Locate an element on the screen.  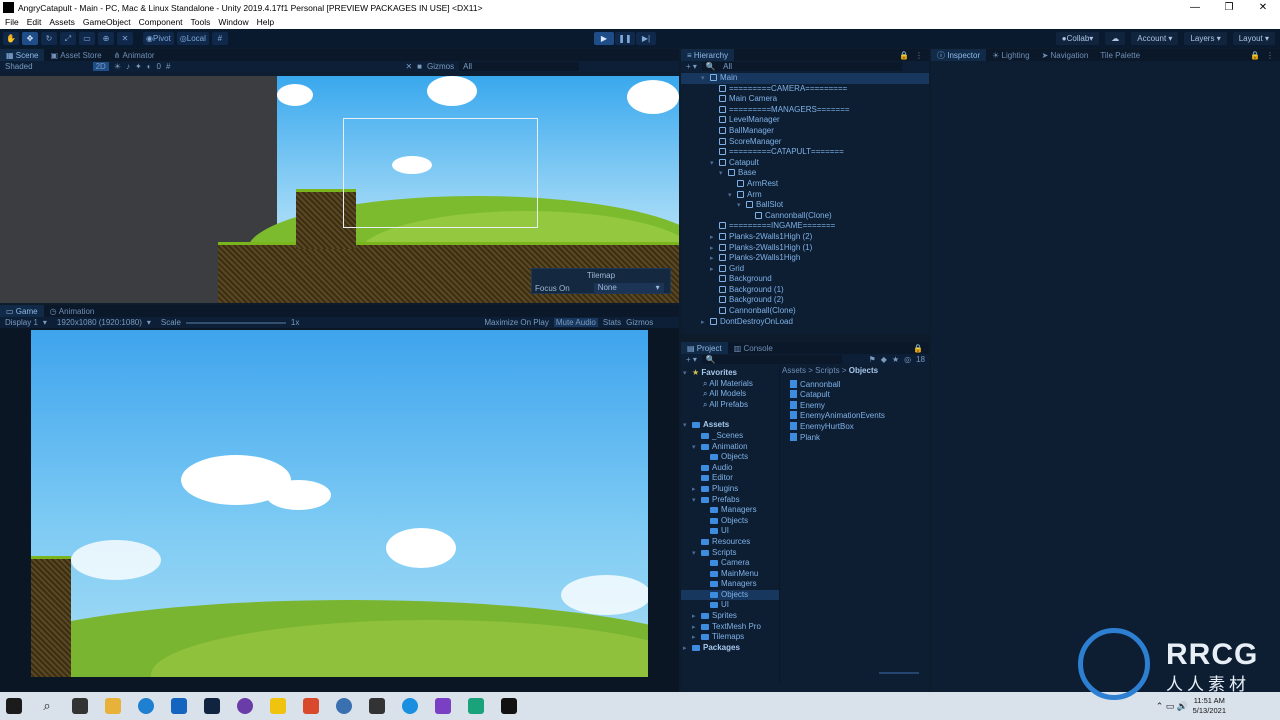
snip-icon is located at coordinates (311, 706).